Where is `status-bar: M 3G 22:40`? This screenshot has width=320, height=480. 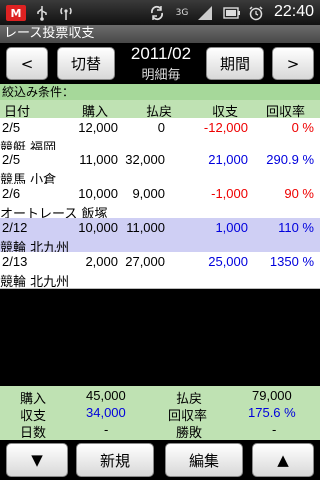 status-bar: M 3G 22:40 is located at coordinates (160, 12).